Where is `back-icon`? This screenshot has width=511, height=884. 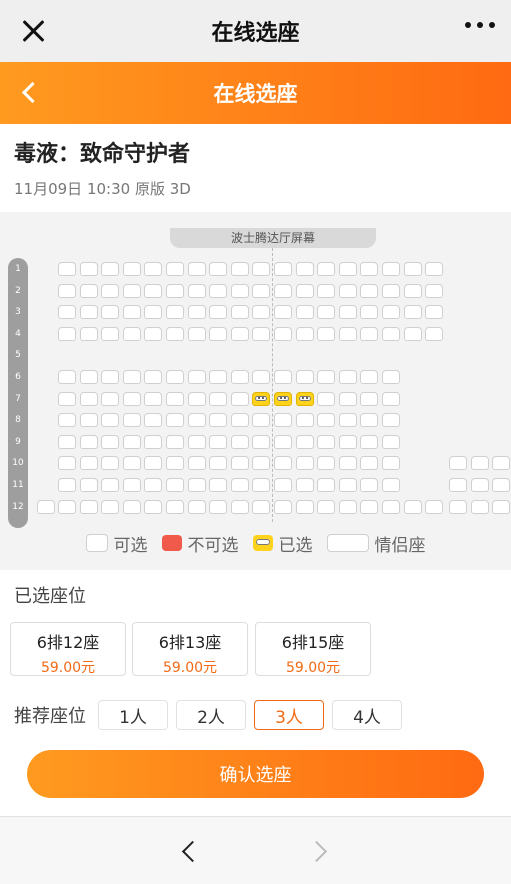 back-icon is located at coordinates (28, 92).